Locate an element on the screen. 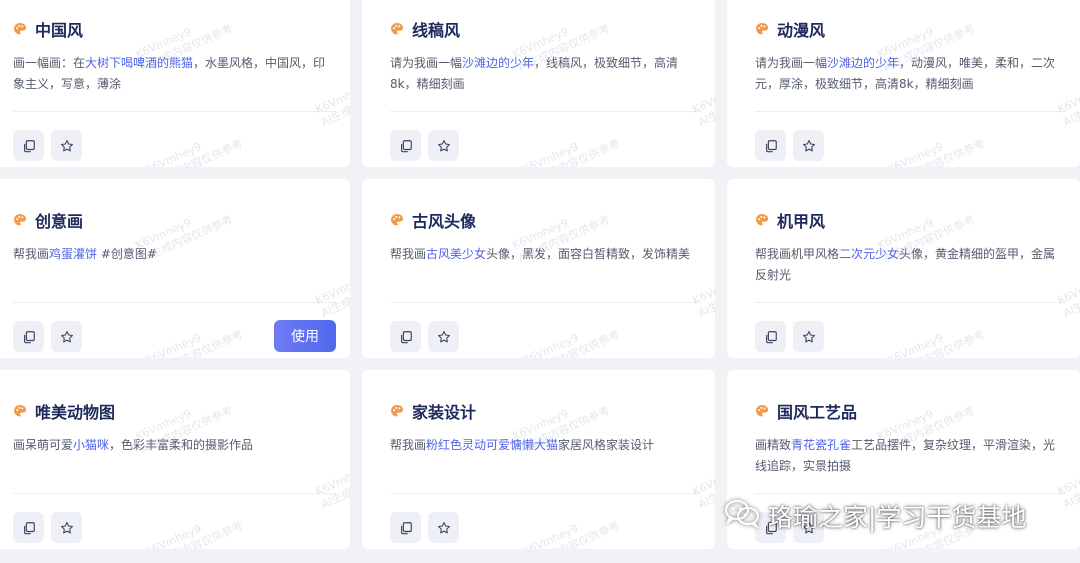 This screenshot has height=563, width=1080. card-header: 创意画 is located at coordinates (174, 220).